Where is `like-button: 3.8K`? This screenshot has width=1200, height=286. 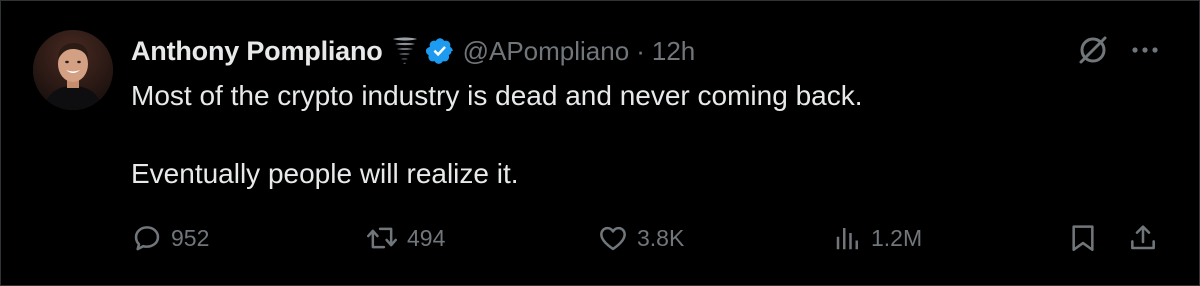 like-button: 3.8K is located at coordinates (640, 238).